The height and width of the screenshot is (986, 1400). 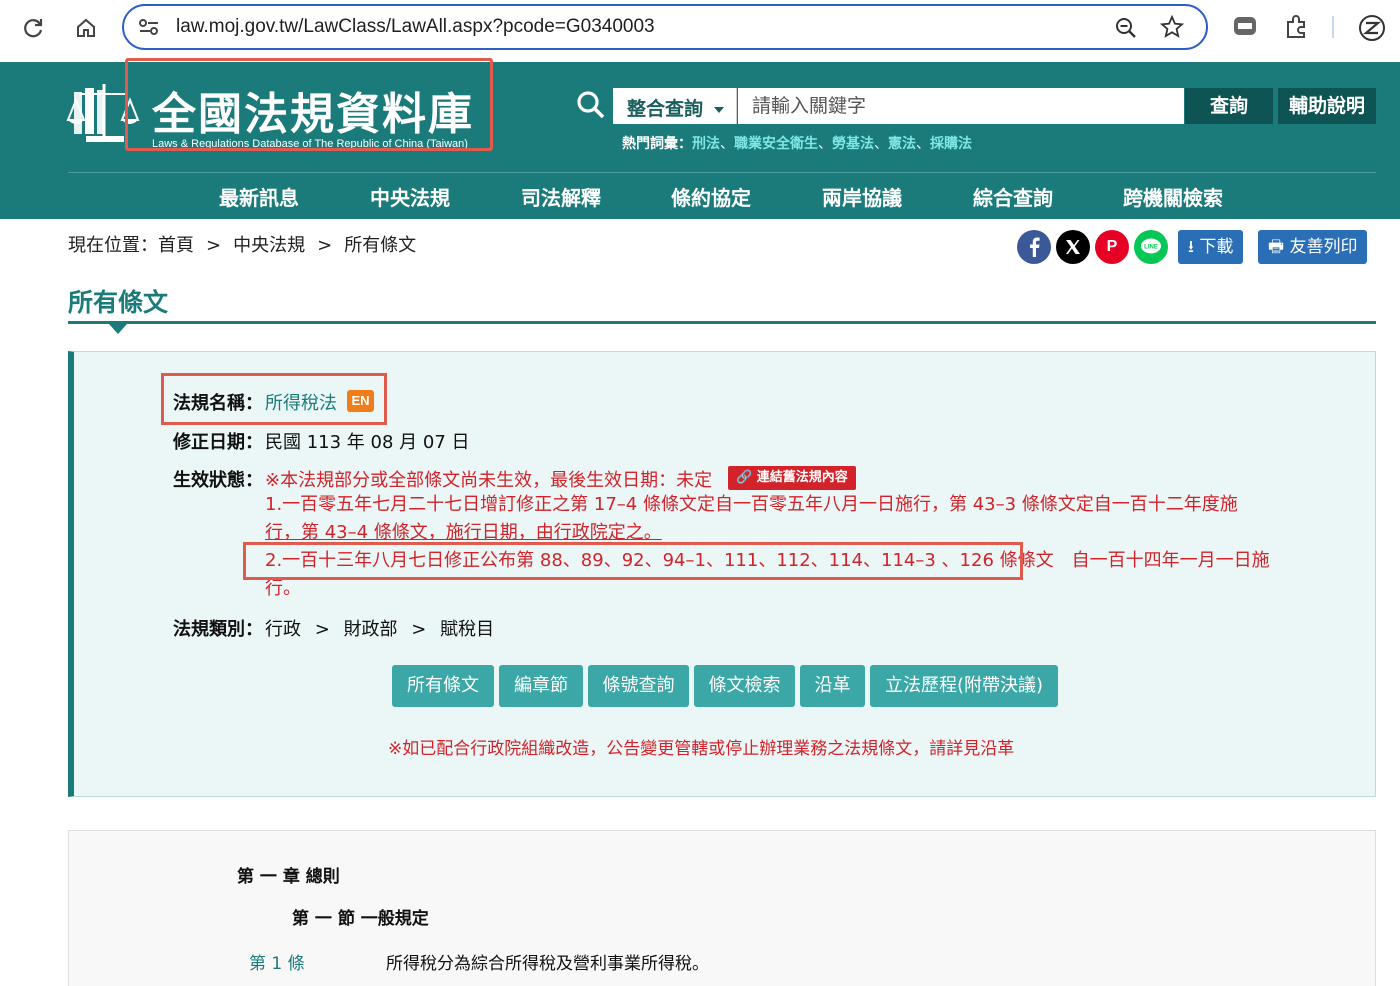 I want to click on old-law-link-button: 🔗 連結舊法規內容, so click(x=792, y=478).